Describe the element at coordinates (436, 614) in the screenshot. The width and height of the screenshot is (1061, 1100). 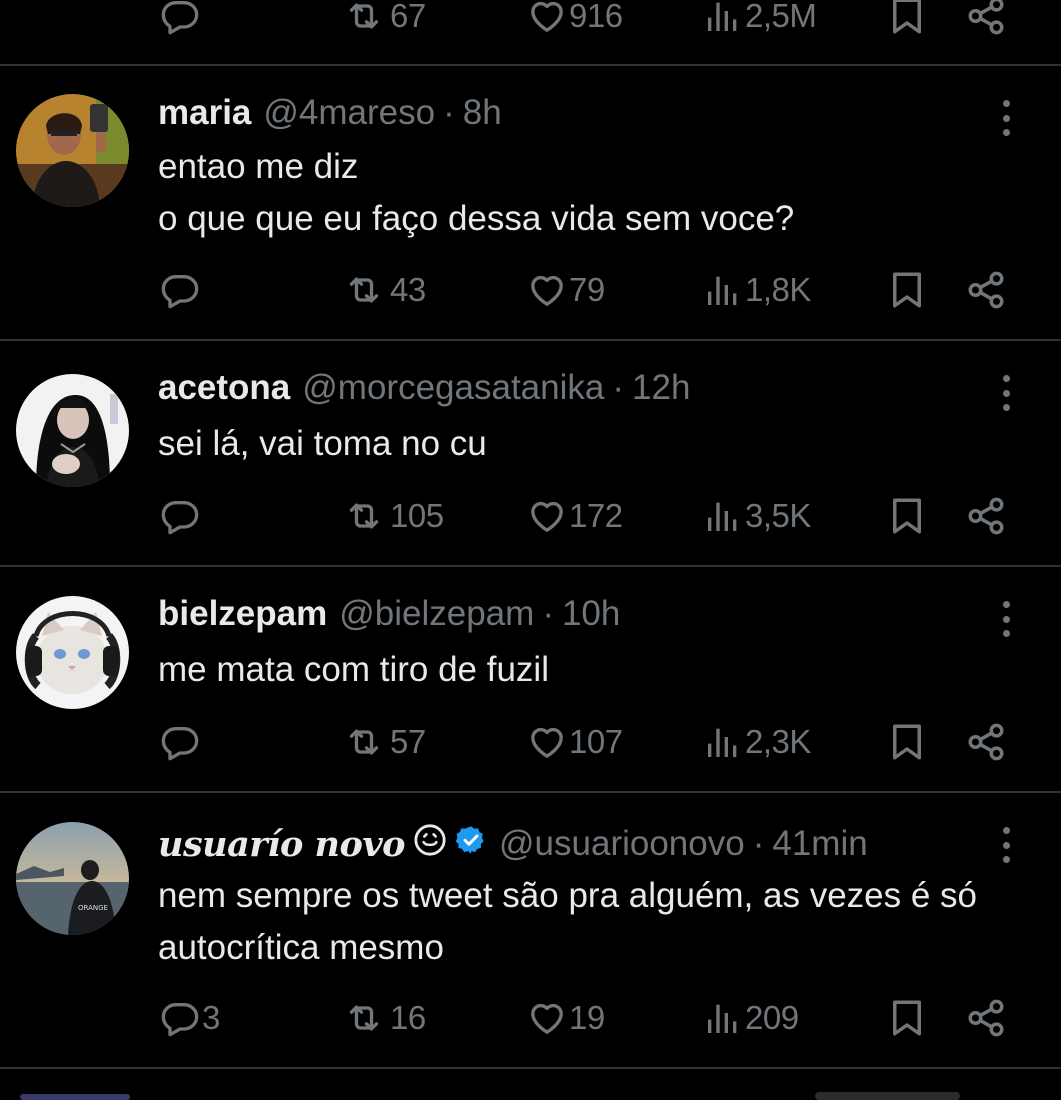
I see `user-handle: @bielzepam` at that location.